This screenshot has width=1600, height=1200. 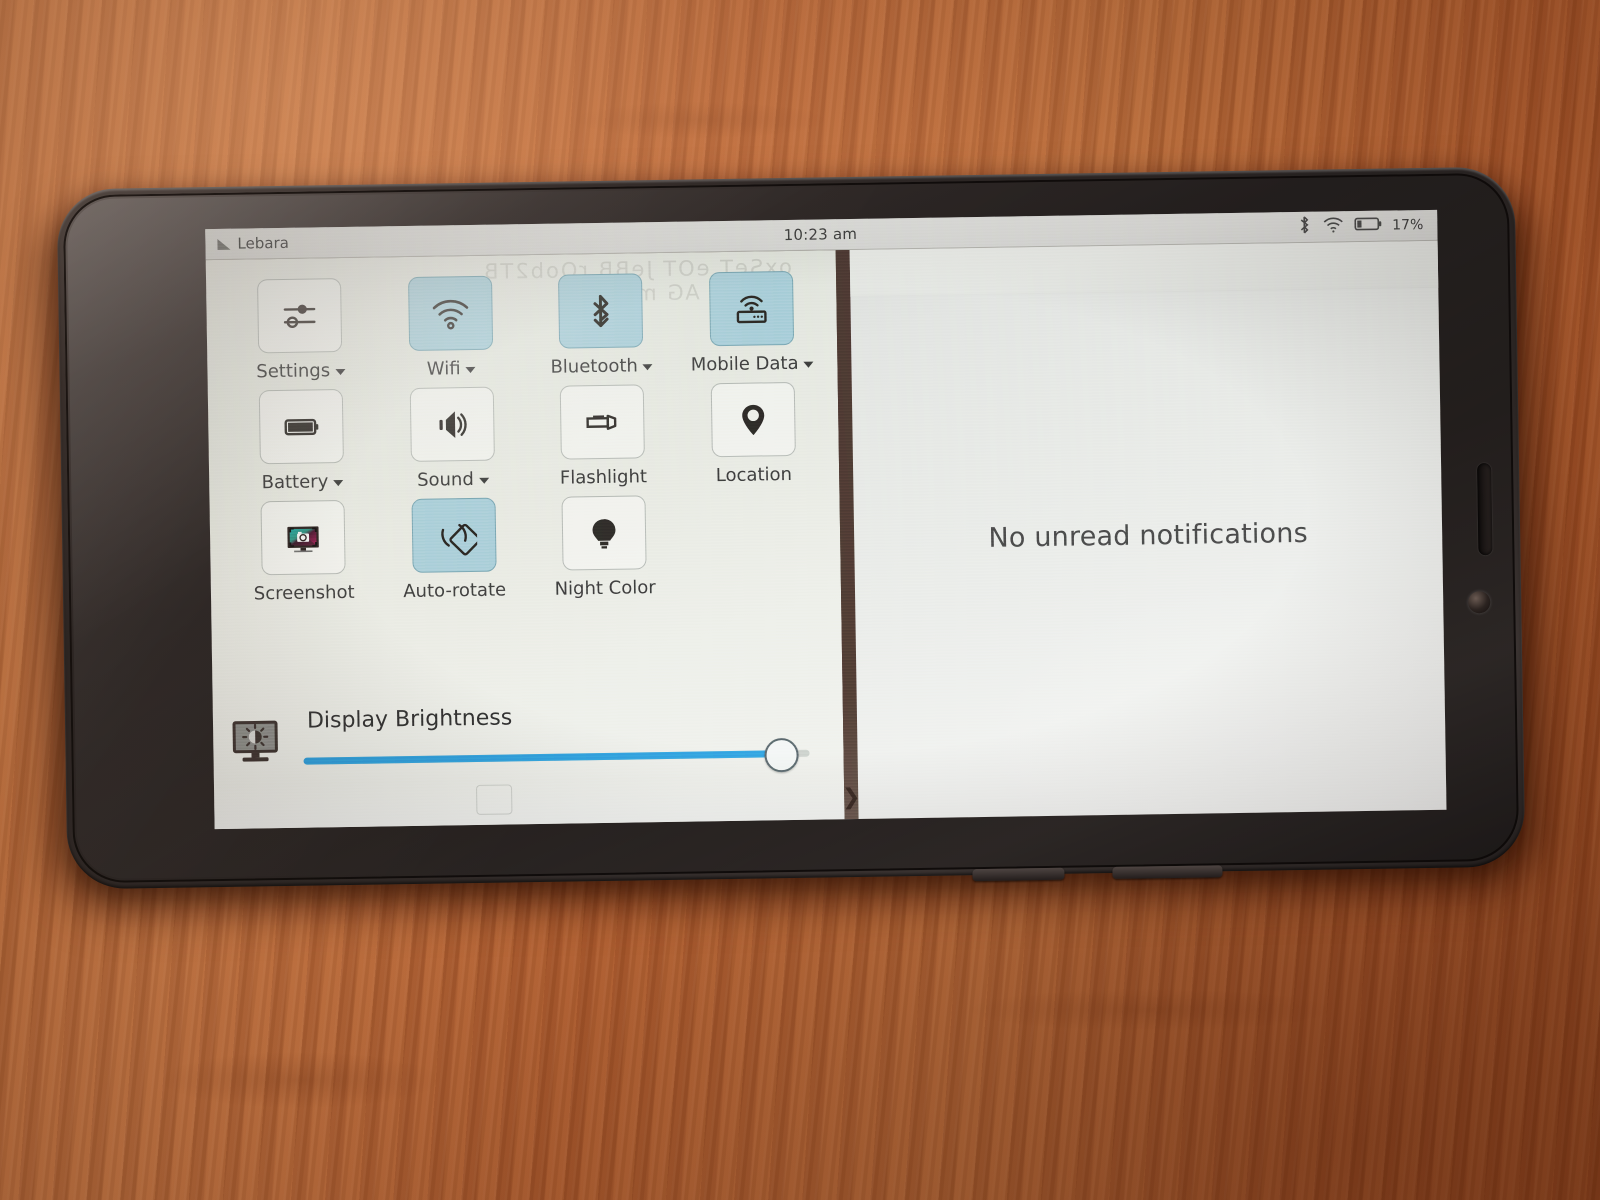 What do you see at coordinates (820, 234) in the screenshot?
I see `status-bar-clock: 10:23 am` at bounding box center [820, 234].